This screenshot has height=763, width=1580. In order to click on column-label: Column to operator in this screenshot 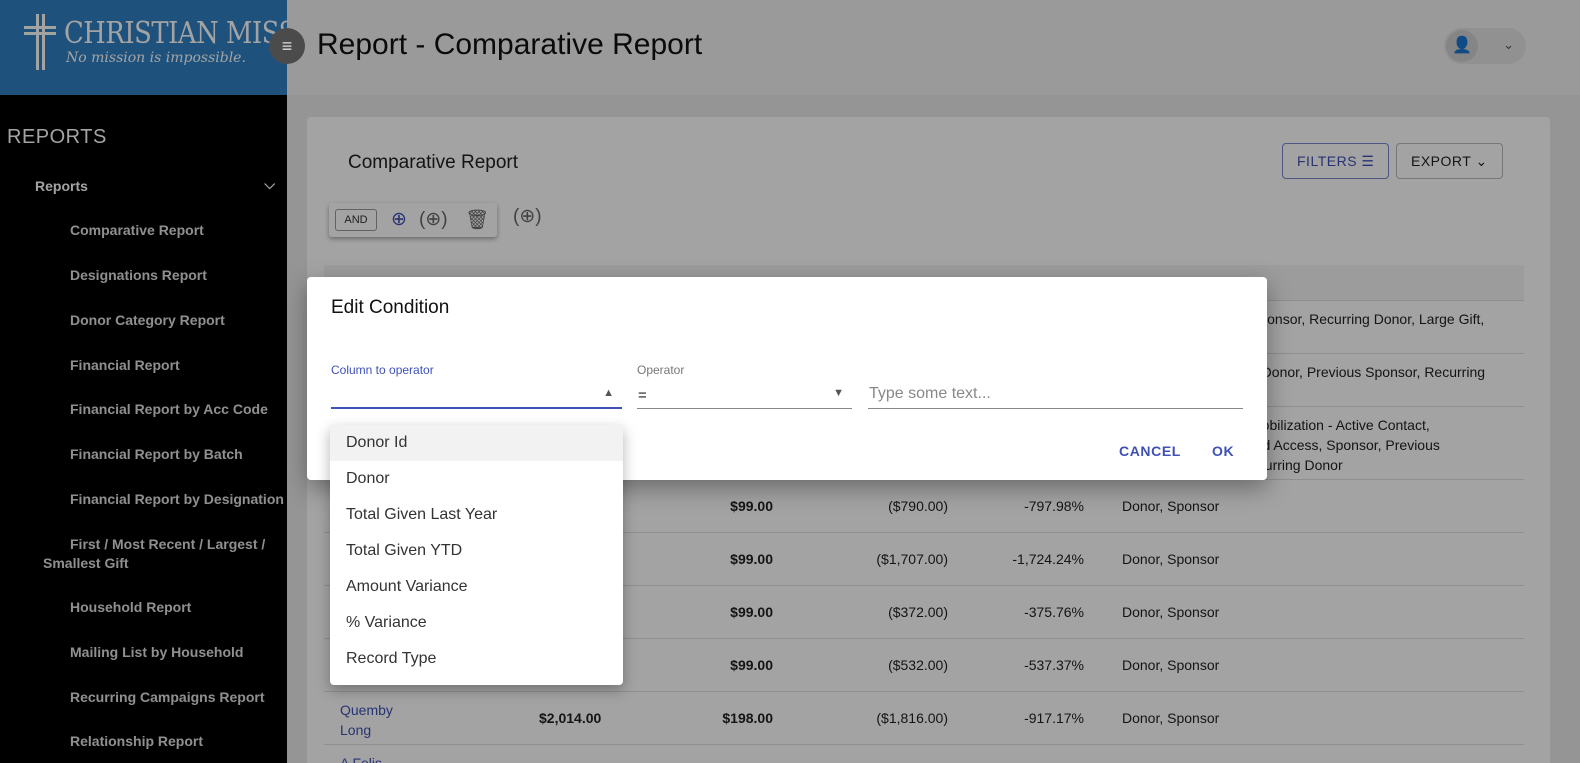, I will do `click(382, 370)`.